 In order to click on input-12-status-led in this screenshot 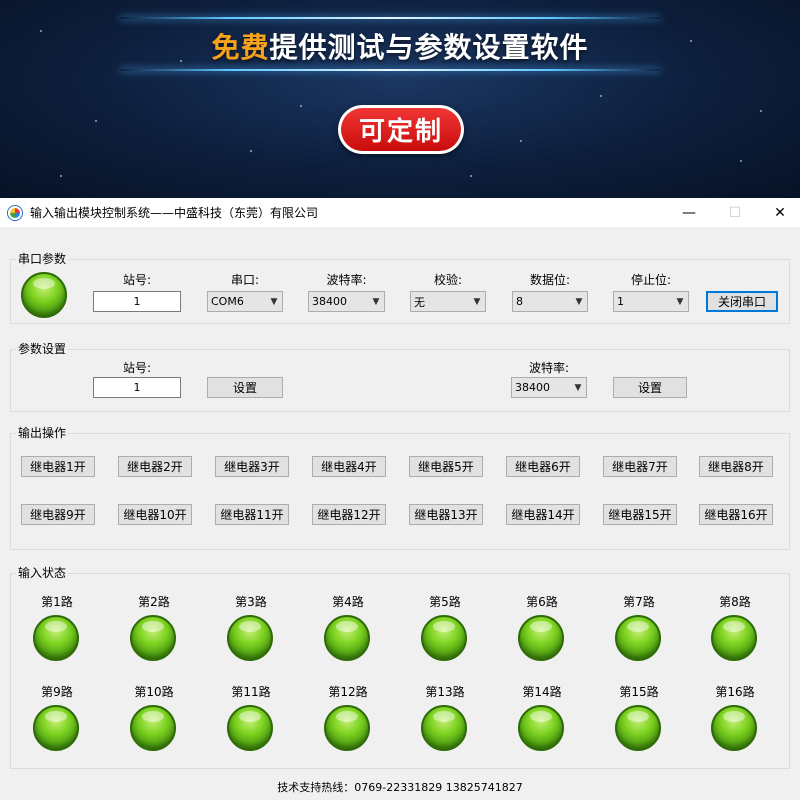, I will do `click(347, 728)`.